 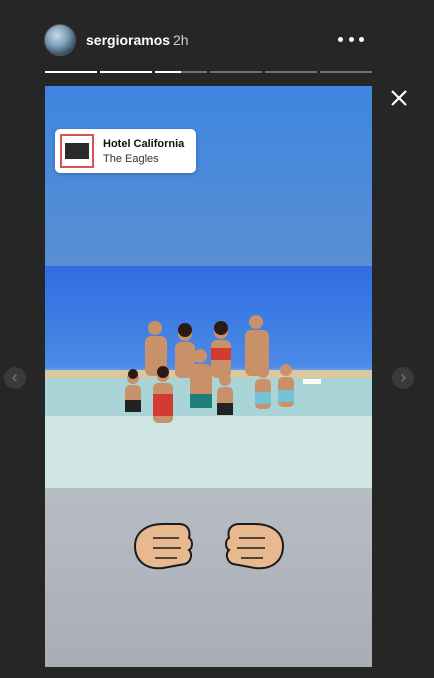 What do you see at coordinates (351, 39) in the screenshot?
I see `more-options-icon` at bounding box center [351, 39].